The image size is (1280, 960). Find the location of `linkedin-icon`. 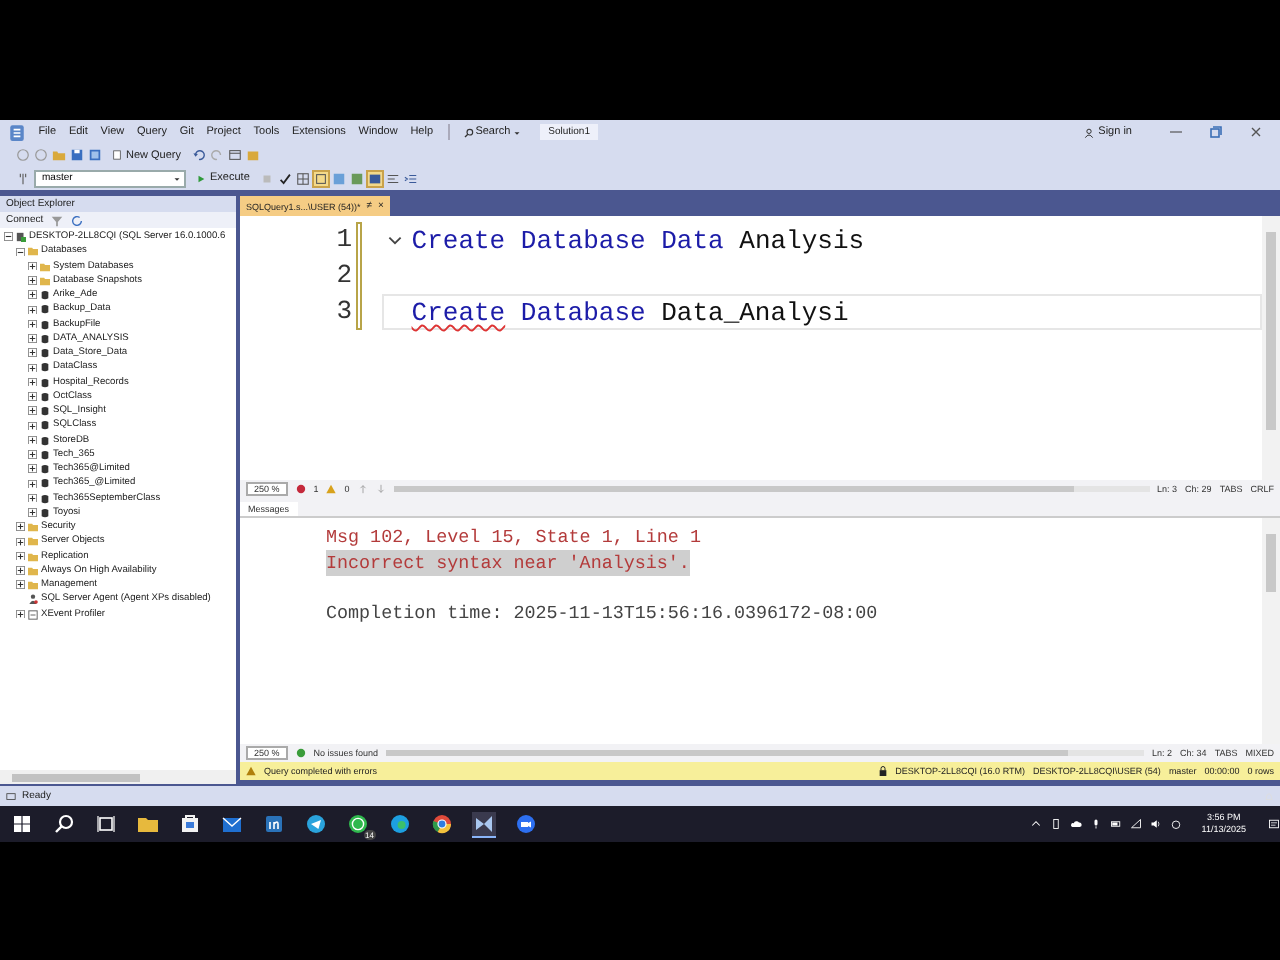

linkedin-icon is located at coordinates (274, 824).